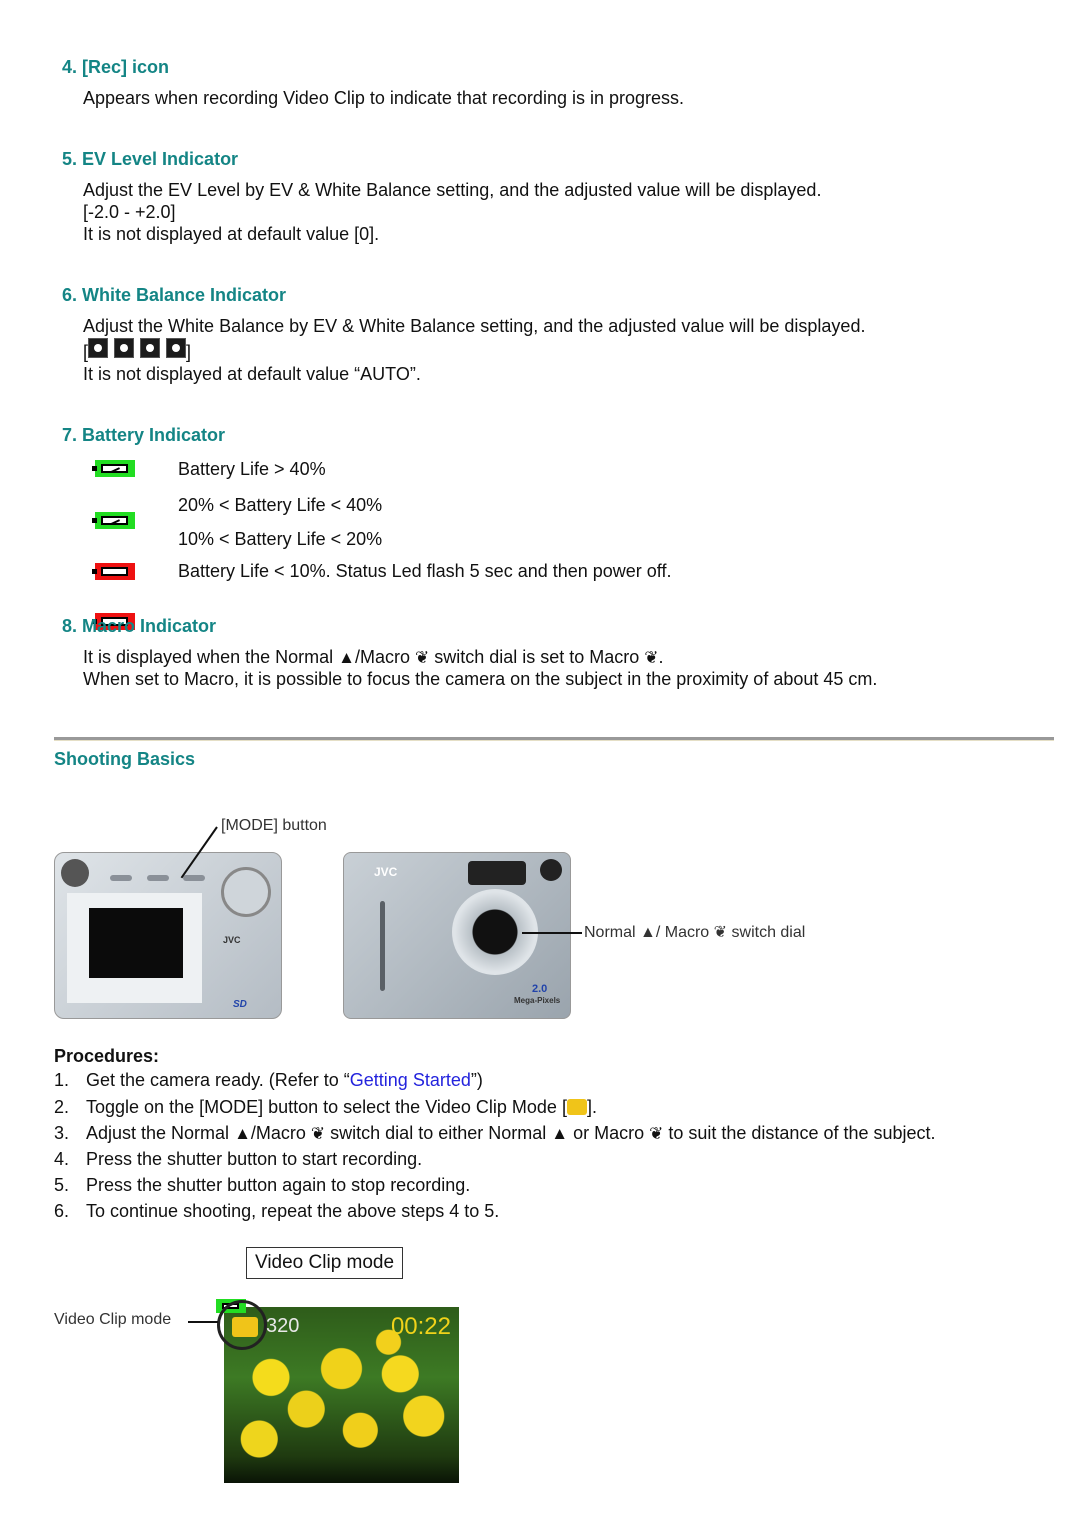 The width and height of the screenshot is (1080, 1528). What do you see at coordinates (497, 873) in the screenshot?
I see `flash` at bounding box center [497, 873].